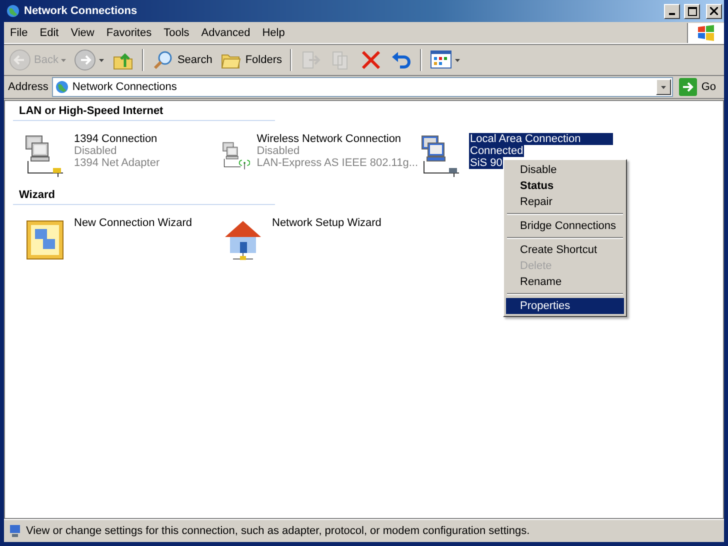 The image size is (728, 546). Describe the element at coordinates (144, 113) in the screenshot. I see `group-header: LAN or High-Speed Internet` at that location.